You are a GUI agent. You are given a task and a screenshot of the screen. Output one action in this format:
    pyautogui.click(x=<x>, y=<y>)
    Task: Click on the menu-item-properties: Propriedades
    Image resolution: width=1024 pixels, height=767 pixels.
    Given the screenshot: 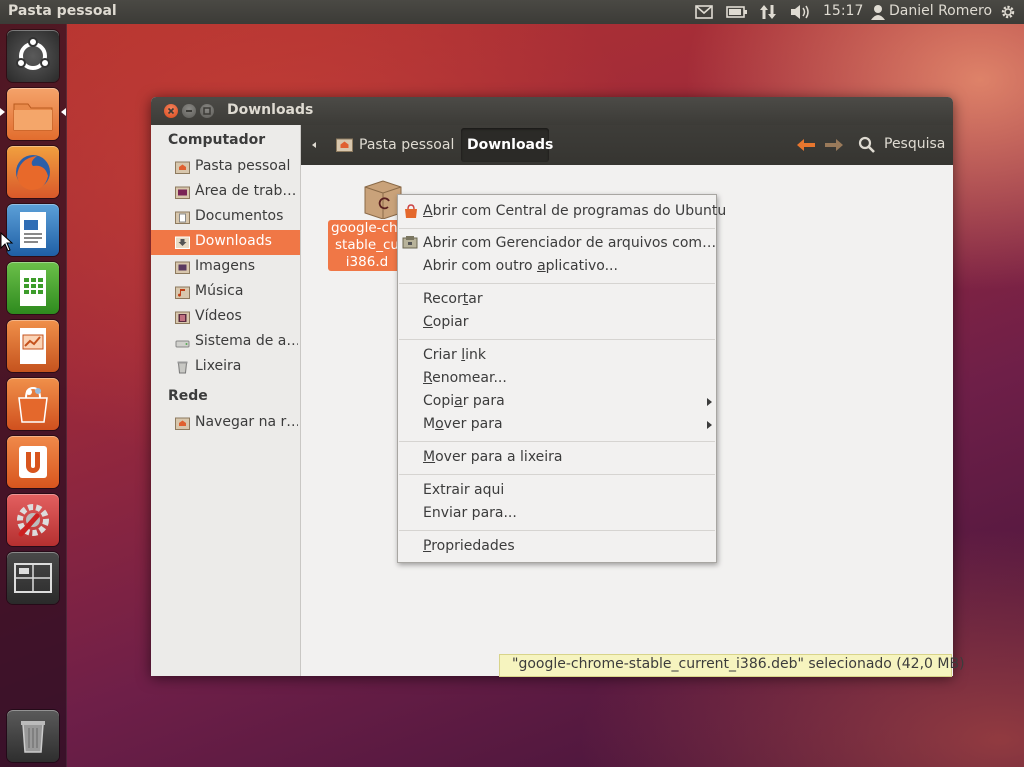 What is the action you would take?
    pyautogui.click(x=469, y=546)
    